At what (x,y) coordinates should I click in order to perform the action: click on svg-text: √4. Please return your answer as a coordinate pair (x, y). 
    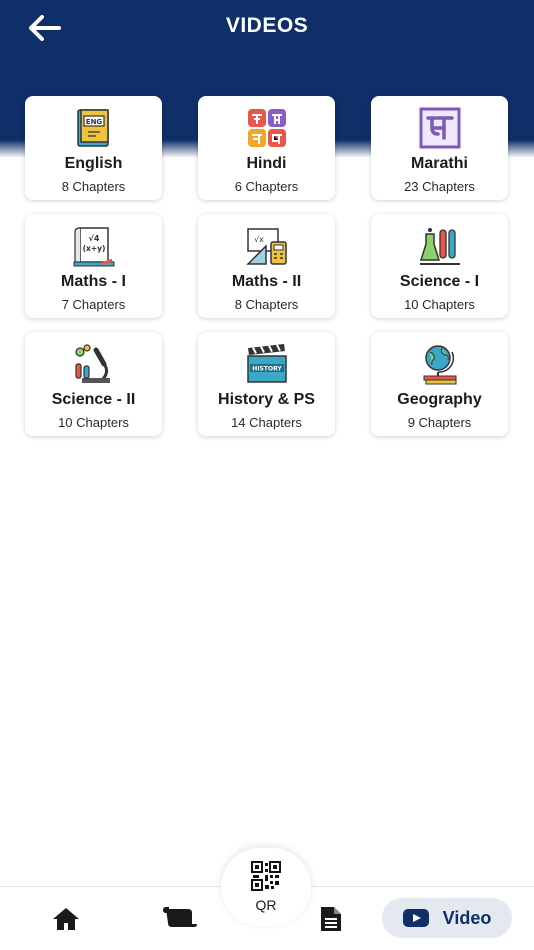
    Looking at the image, I should click on (93, 238).